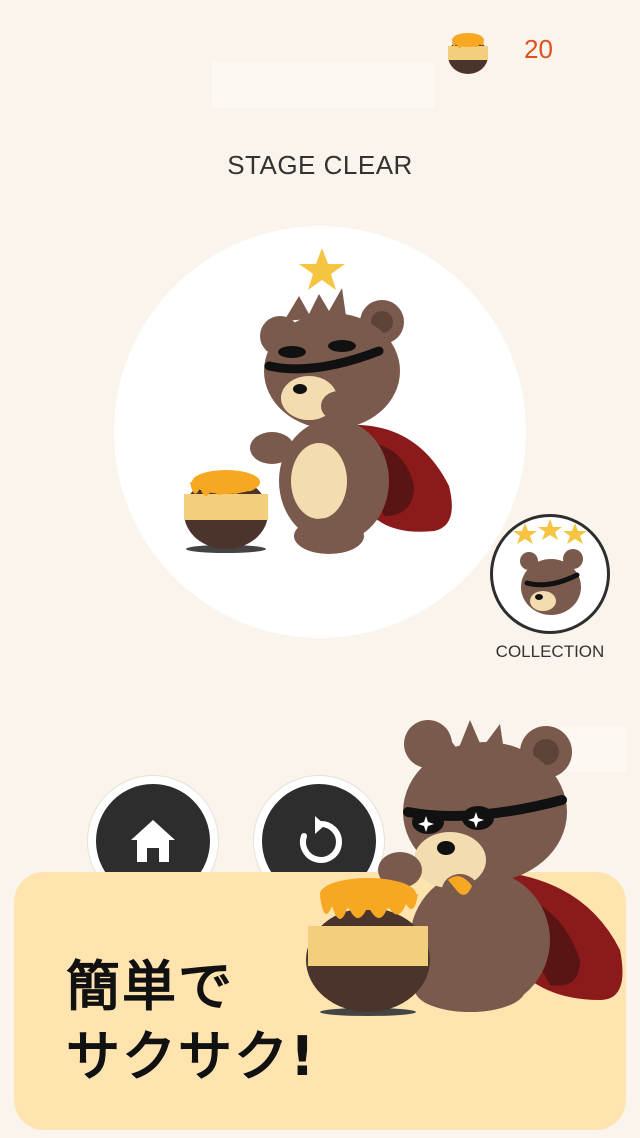  What do you see at coordinates (318, 401) in the screenshot?
I see `bear-hero-illustration` at bounding box center [318, 401].